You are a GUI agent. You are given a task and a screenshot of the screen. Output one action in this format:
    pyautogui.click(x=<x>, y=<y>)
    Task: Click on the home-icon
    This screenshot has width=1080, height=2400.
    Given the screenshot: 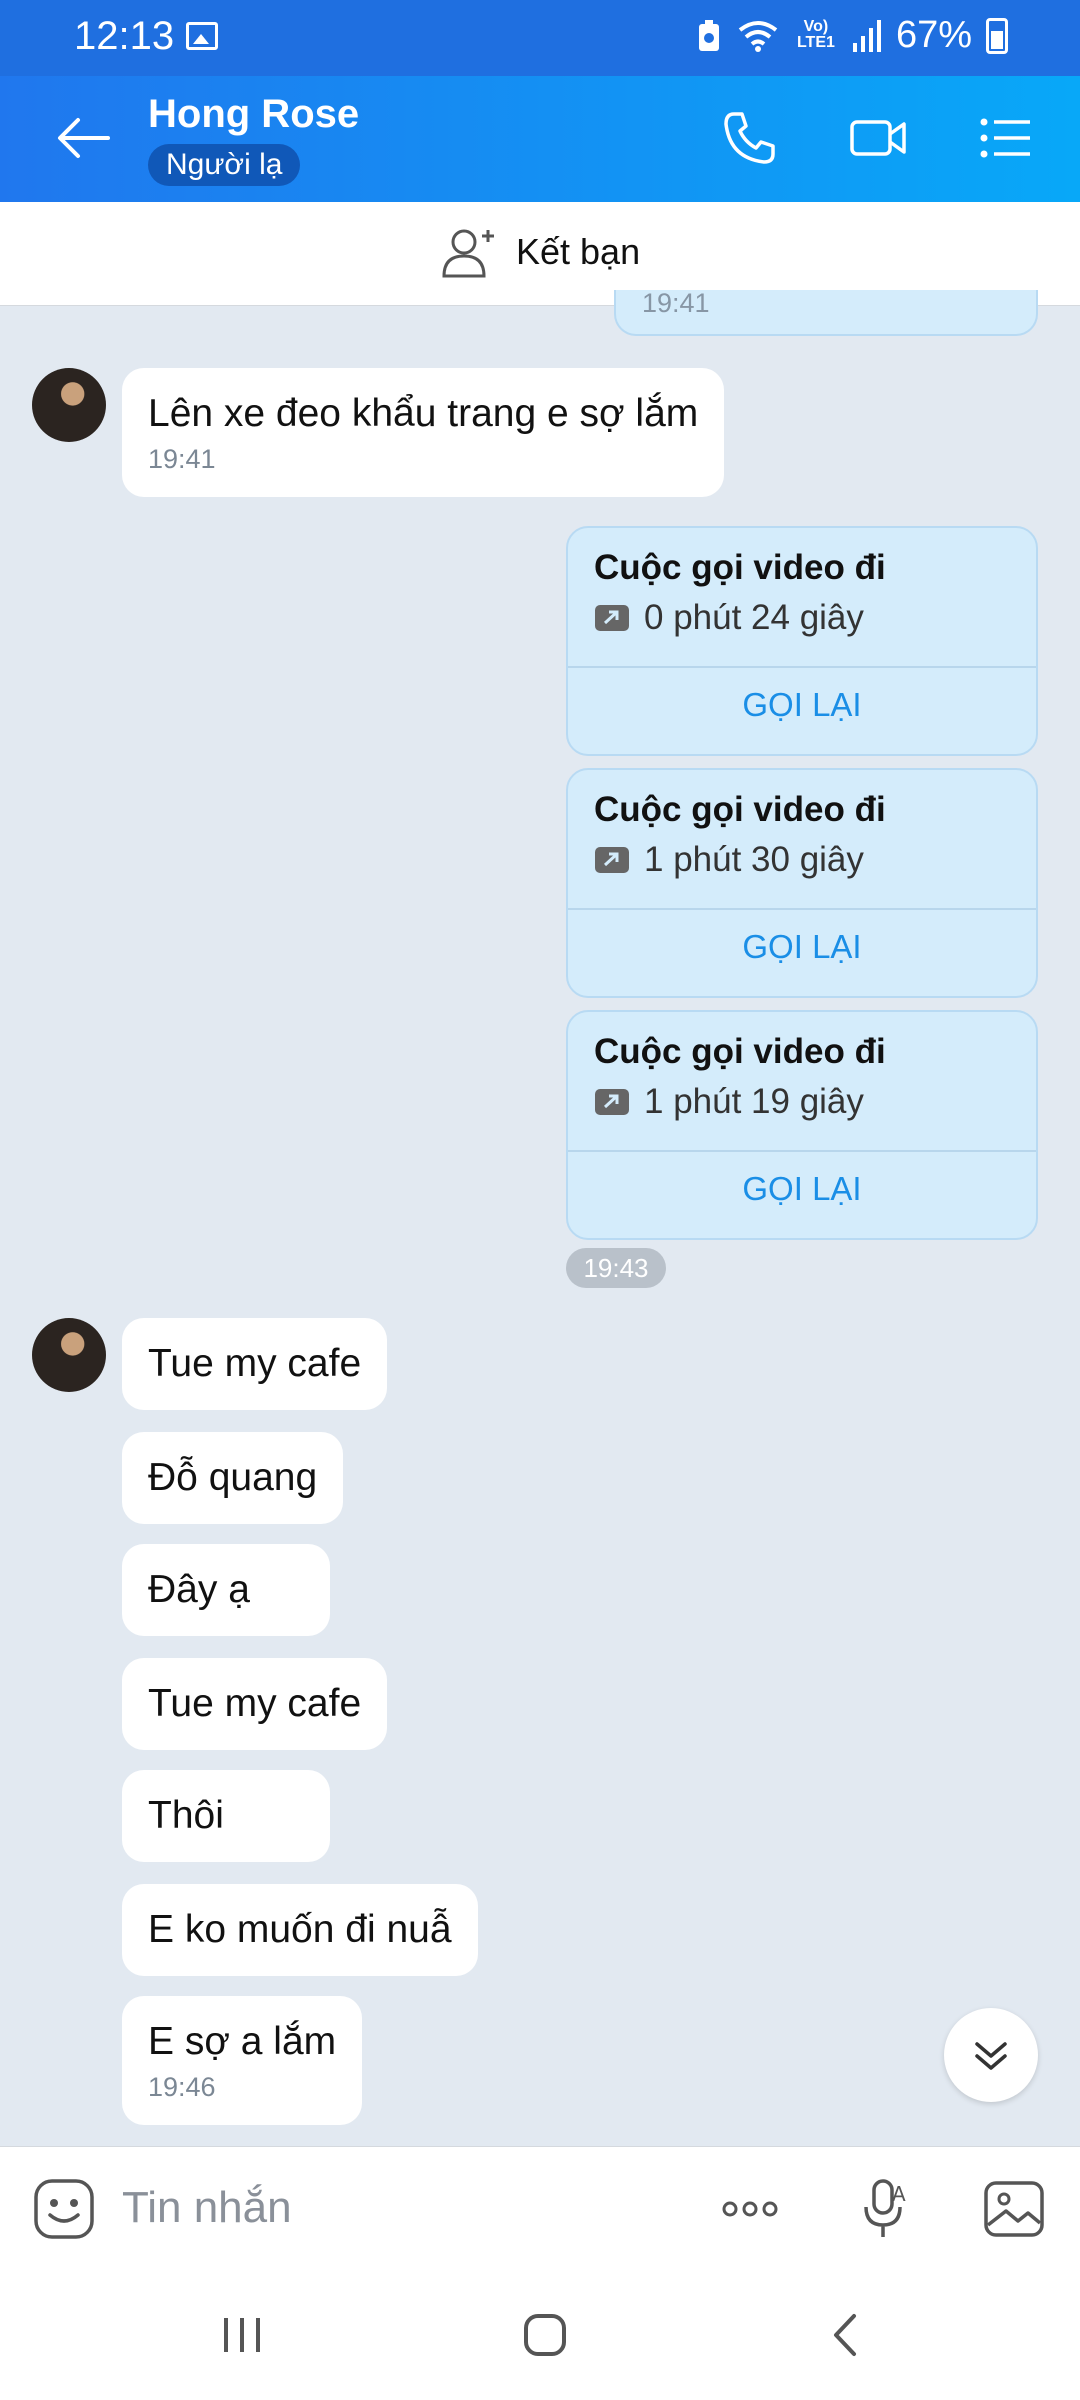 What is the action you would take?
    pyautogui.click(x=544, y=2335)
    